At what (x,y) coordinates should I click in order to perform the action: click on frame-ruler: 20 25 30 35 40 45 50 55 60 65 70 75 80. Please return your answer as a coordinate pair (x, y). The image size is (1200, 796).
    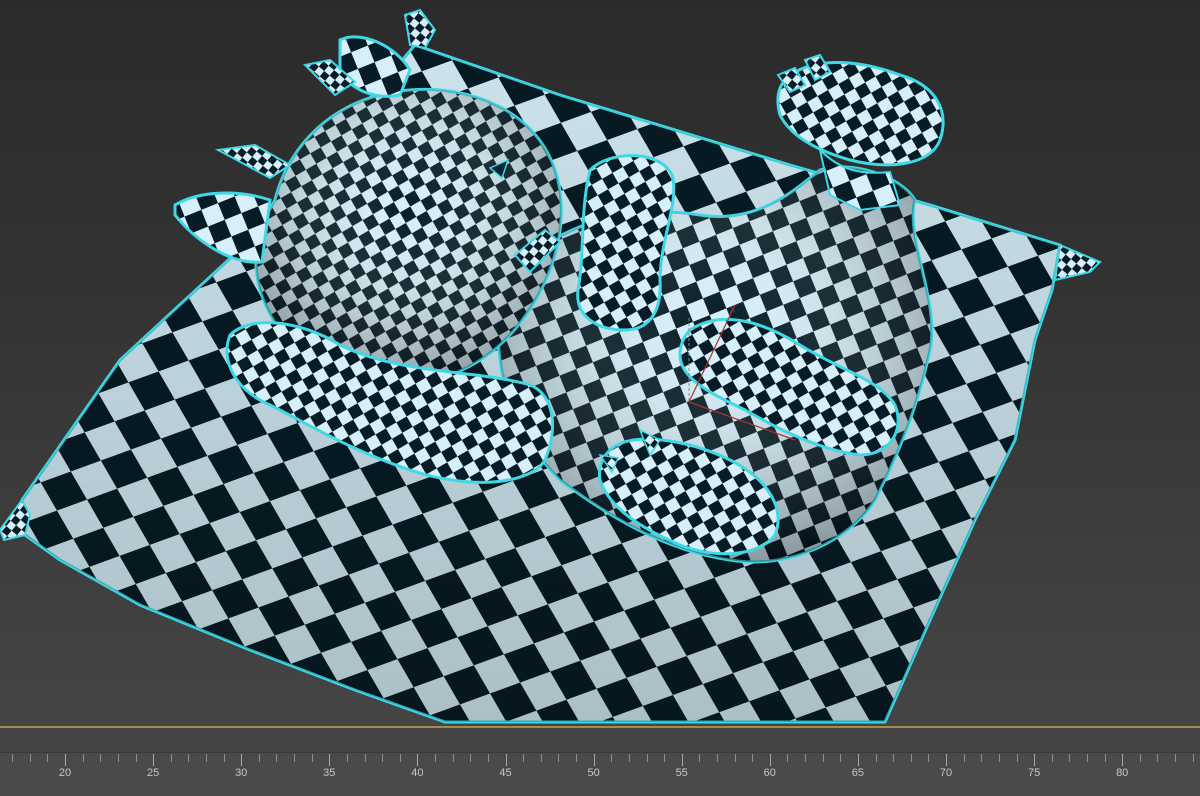
    Looking at the image, I should click on (600, 774).